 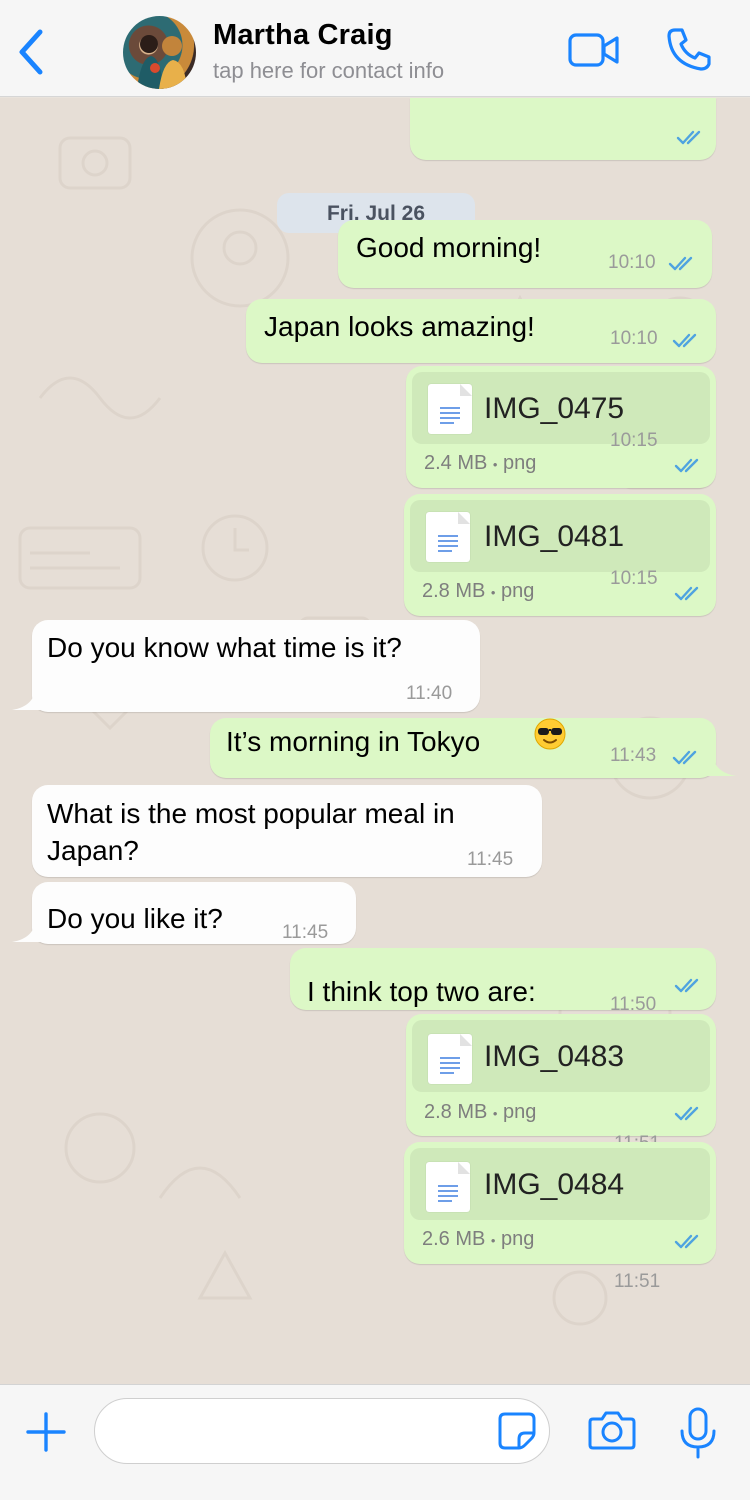 What do you see at coordinates (93, 850) in the screenshot?
I see `message-text: Japan?` at bounding box center [93, 850].